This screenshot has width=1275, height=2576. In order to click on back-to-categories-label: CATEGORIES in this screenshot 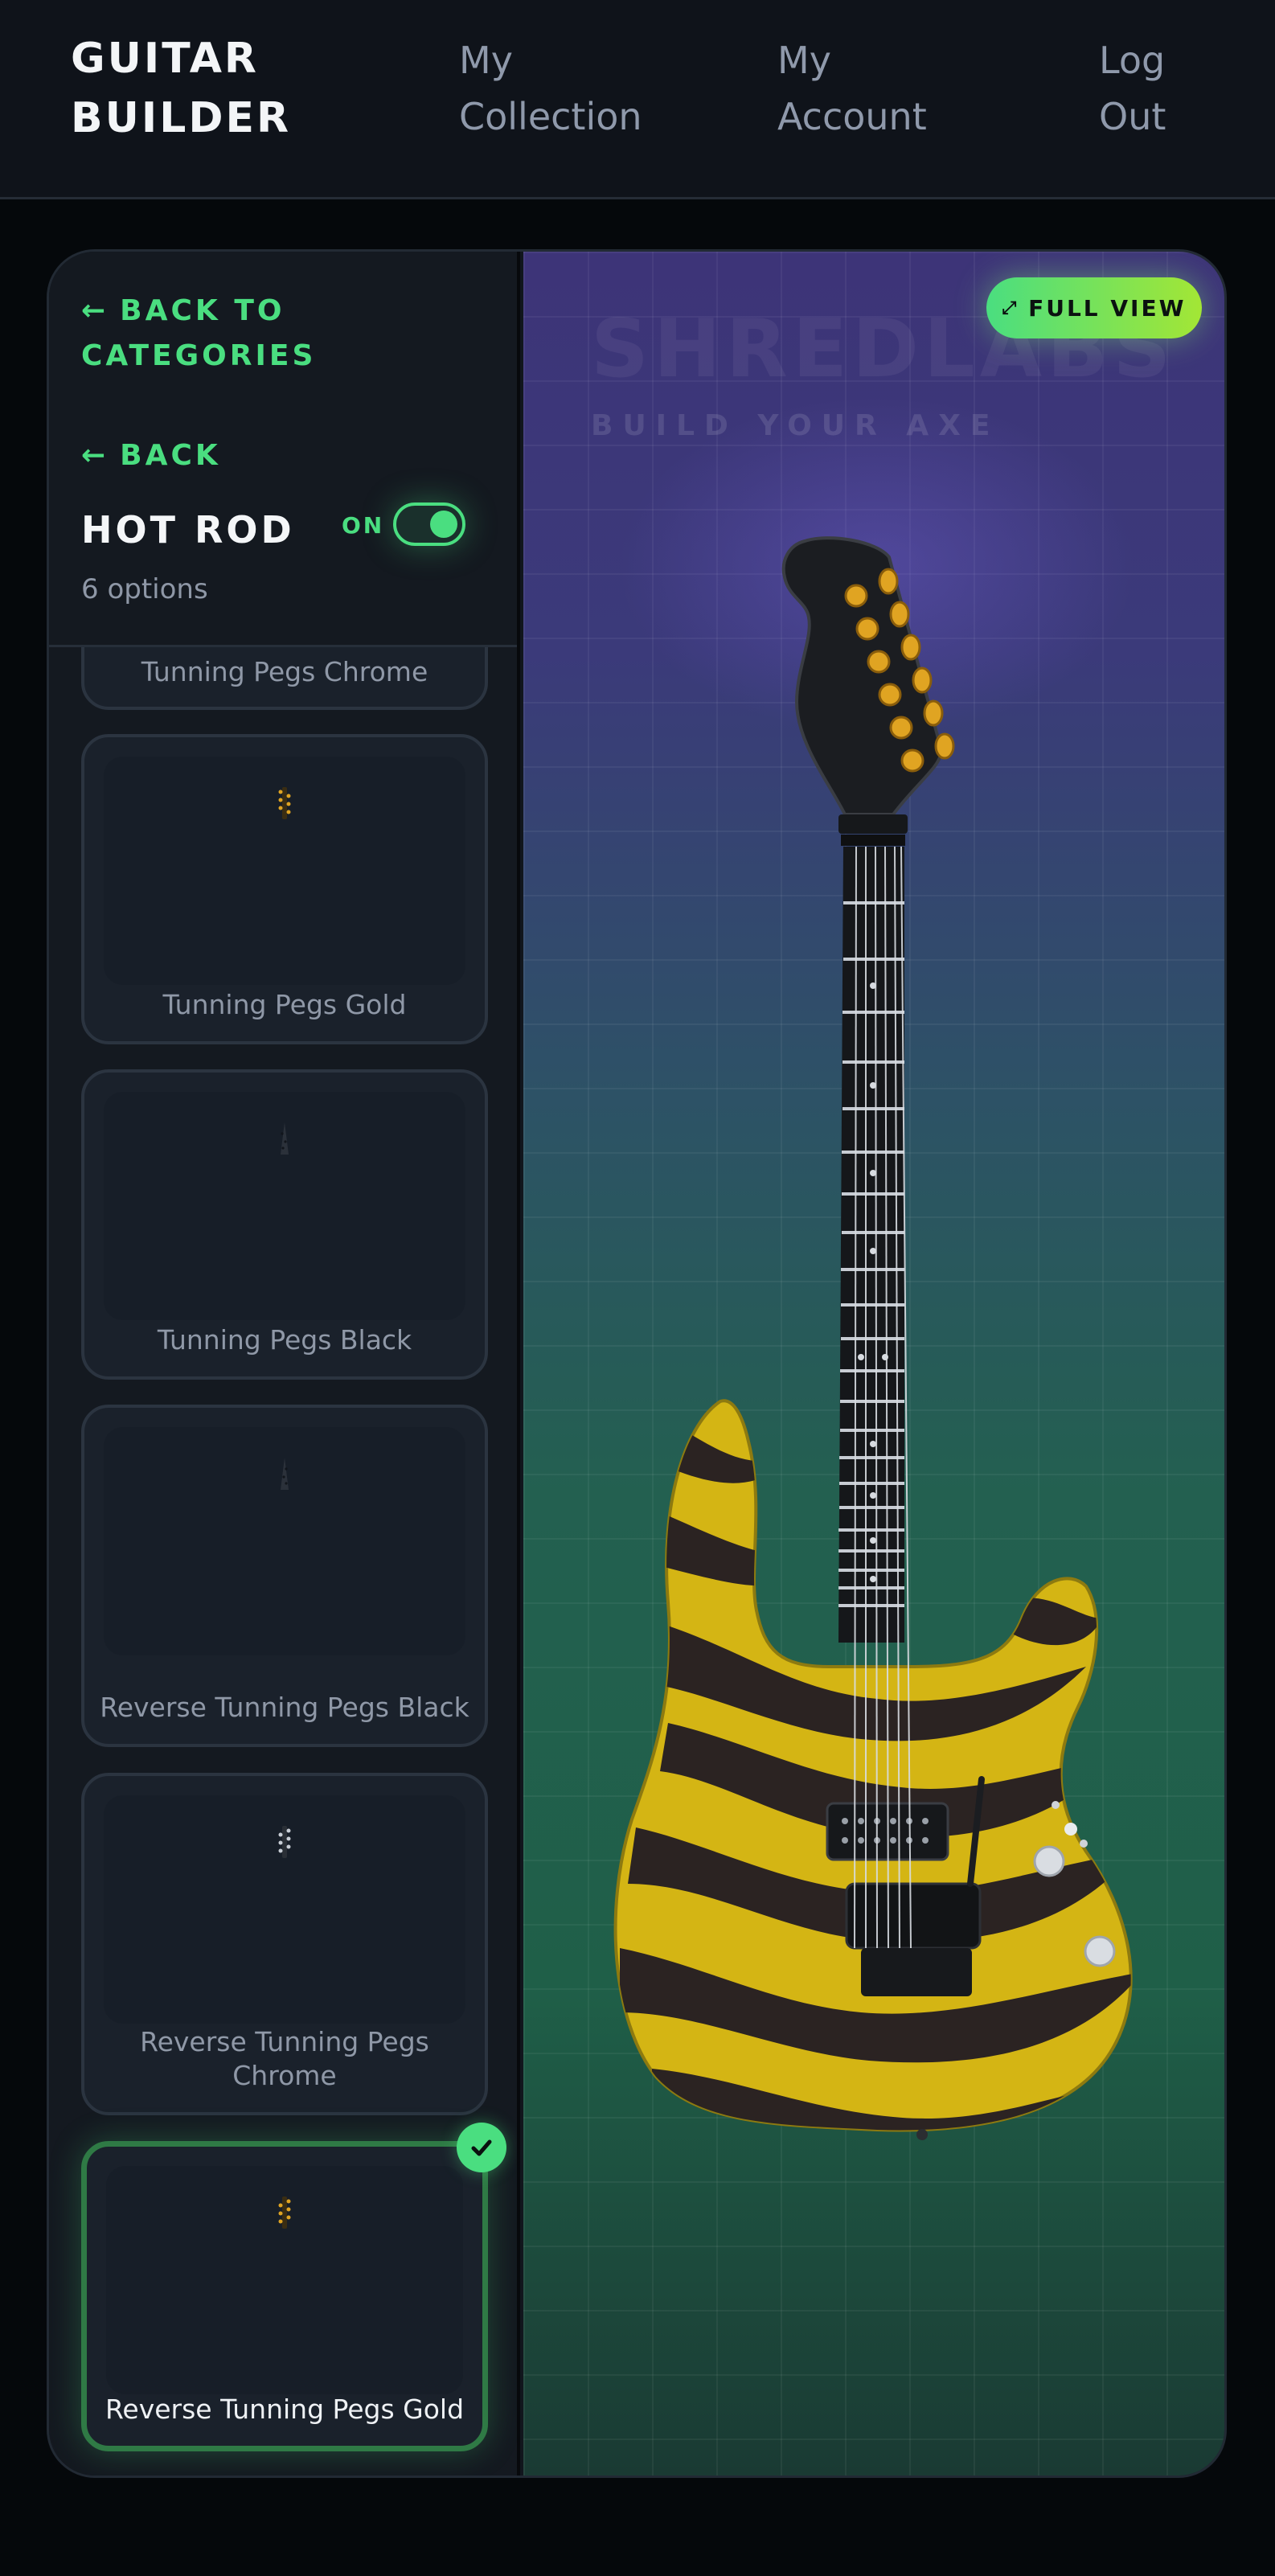, I will do `click(199, 355)`.